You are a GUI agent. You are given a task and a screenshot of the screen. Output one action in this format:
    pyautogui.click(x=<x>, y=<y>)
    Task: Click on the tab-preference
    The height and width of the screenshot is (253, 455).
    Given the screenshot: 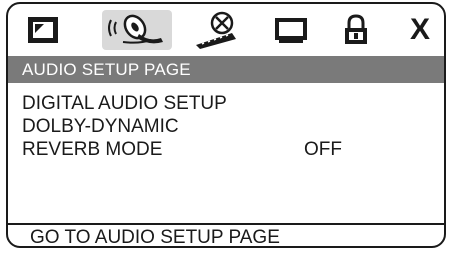 What is the action you would take?
    pyautogui.click(x=291, y=30)
    